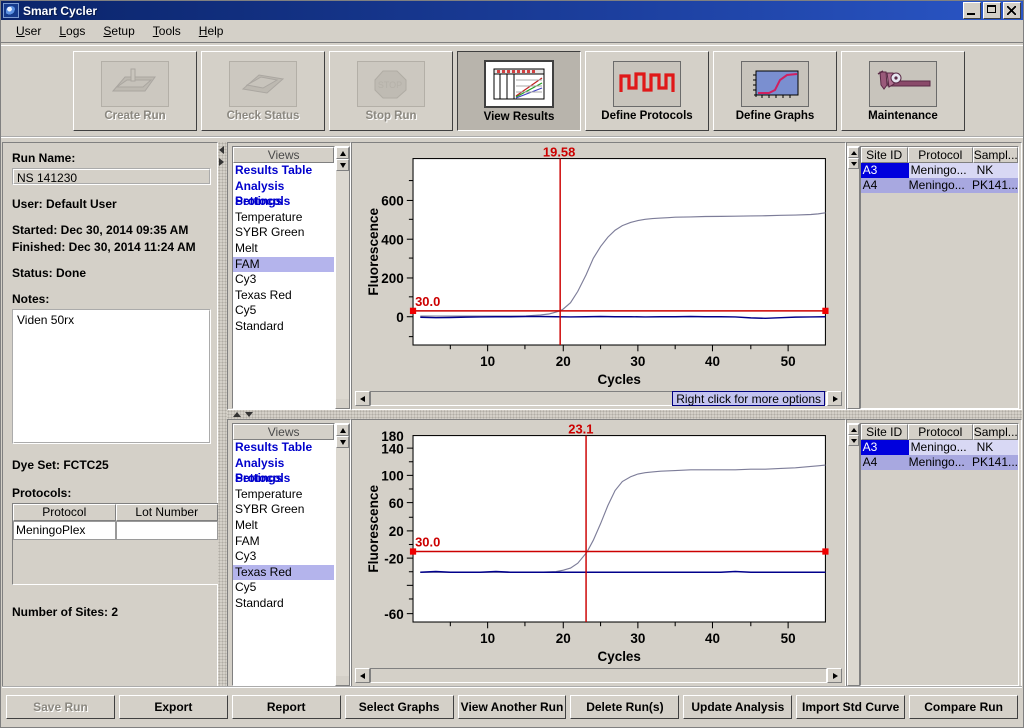  Describe the element at coordinates (167, 31) in the screenshot. I see `menu-tools: Tools` at that location.